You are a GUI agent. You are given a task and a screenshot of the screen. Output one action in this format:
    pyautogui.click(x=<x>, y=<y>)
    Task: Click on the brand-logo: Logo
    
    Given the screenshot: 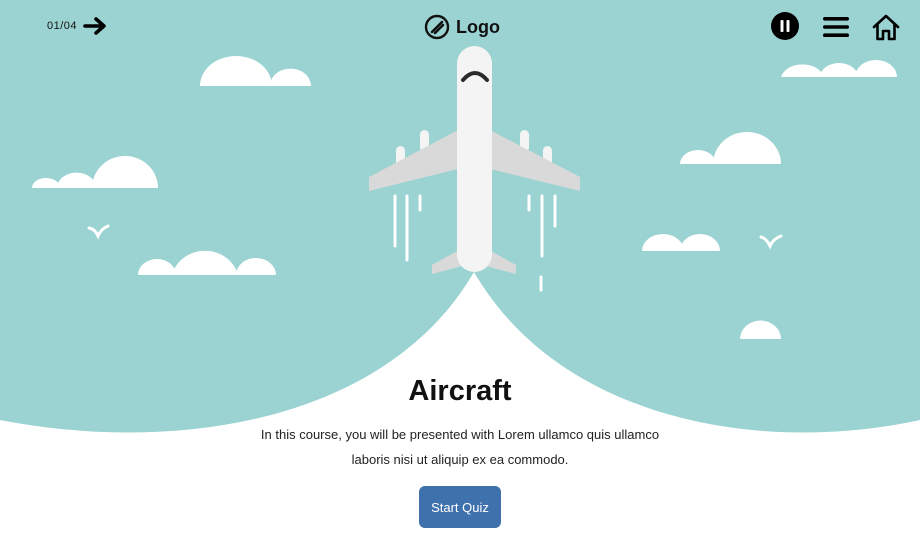 What is the action you would take?
    pyautogui.click(x=462, y=27)
    